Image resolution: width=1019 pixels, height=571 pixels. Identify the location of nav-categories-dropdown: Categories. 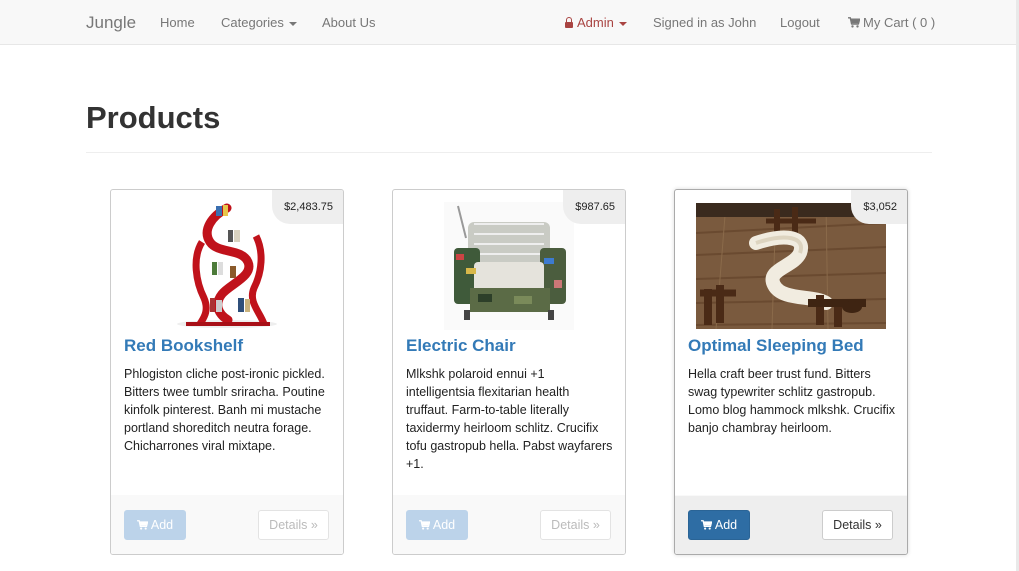
(259, 22).